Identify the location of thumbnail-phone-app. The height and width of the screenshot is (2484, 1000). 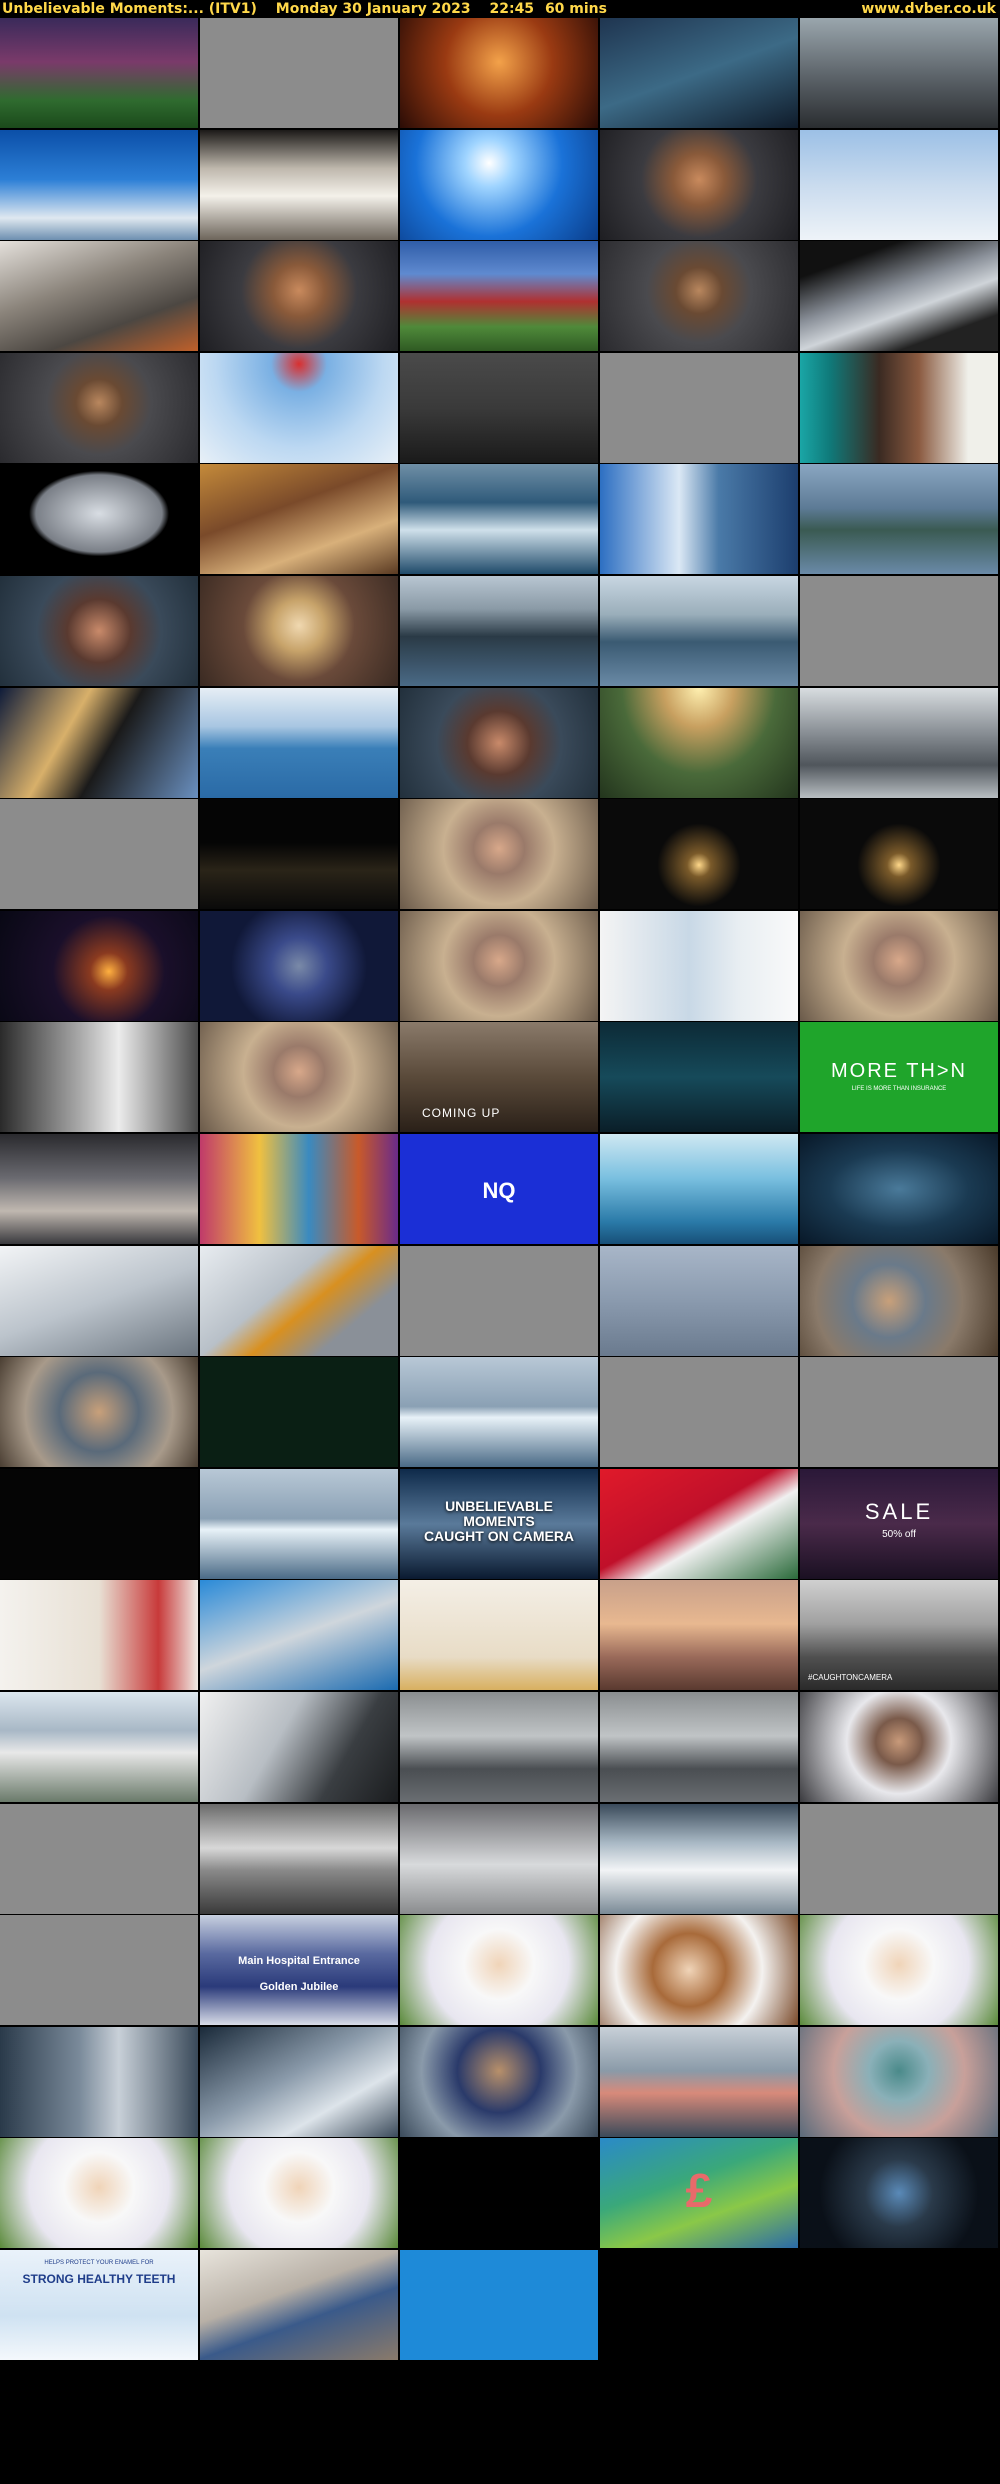
(499, 2305).